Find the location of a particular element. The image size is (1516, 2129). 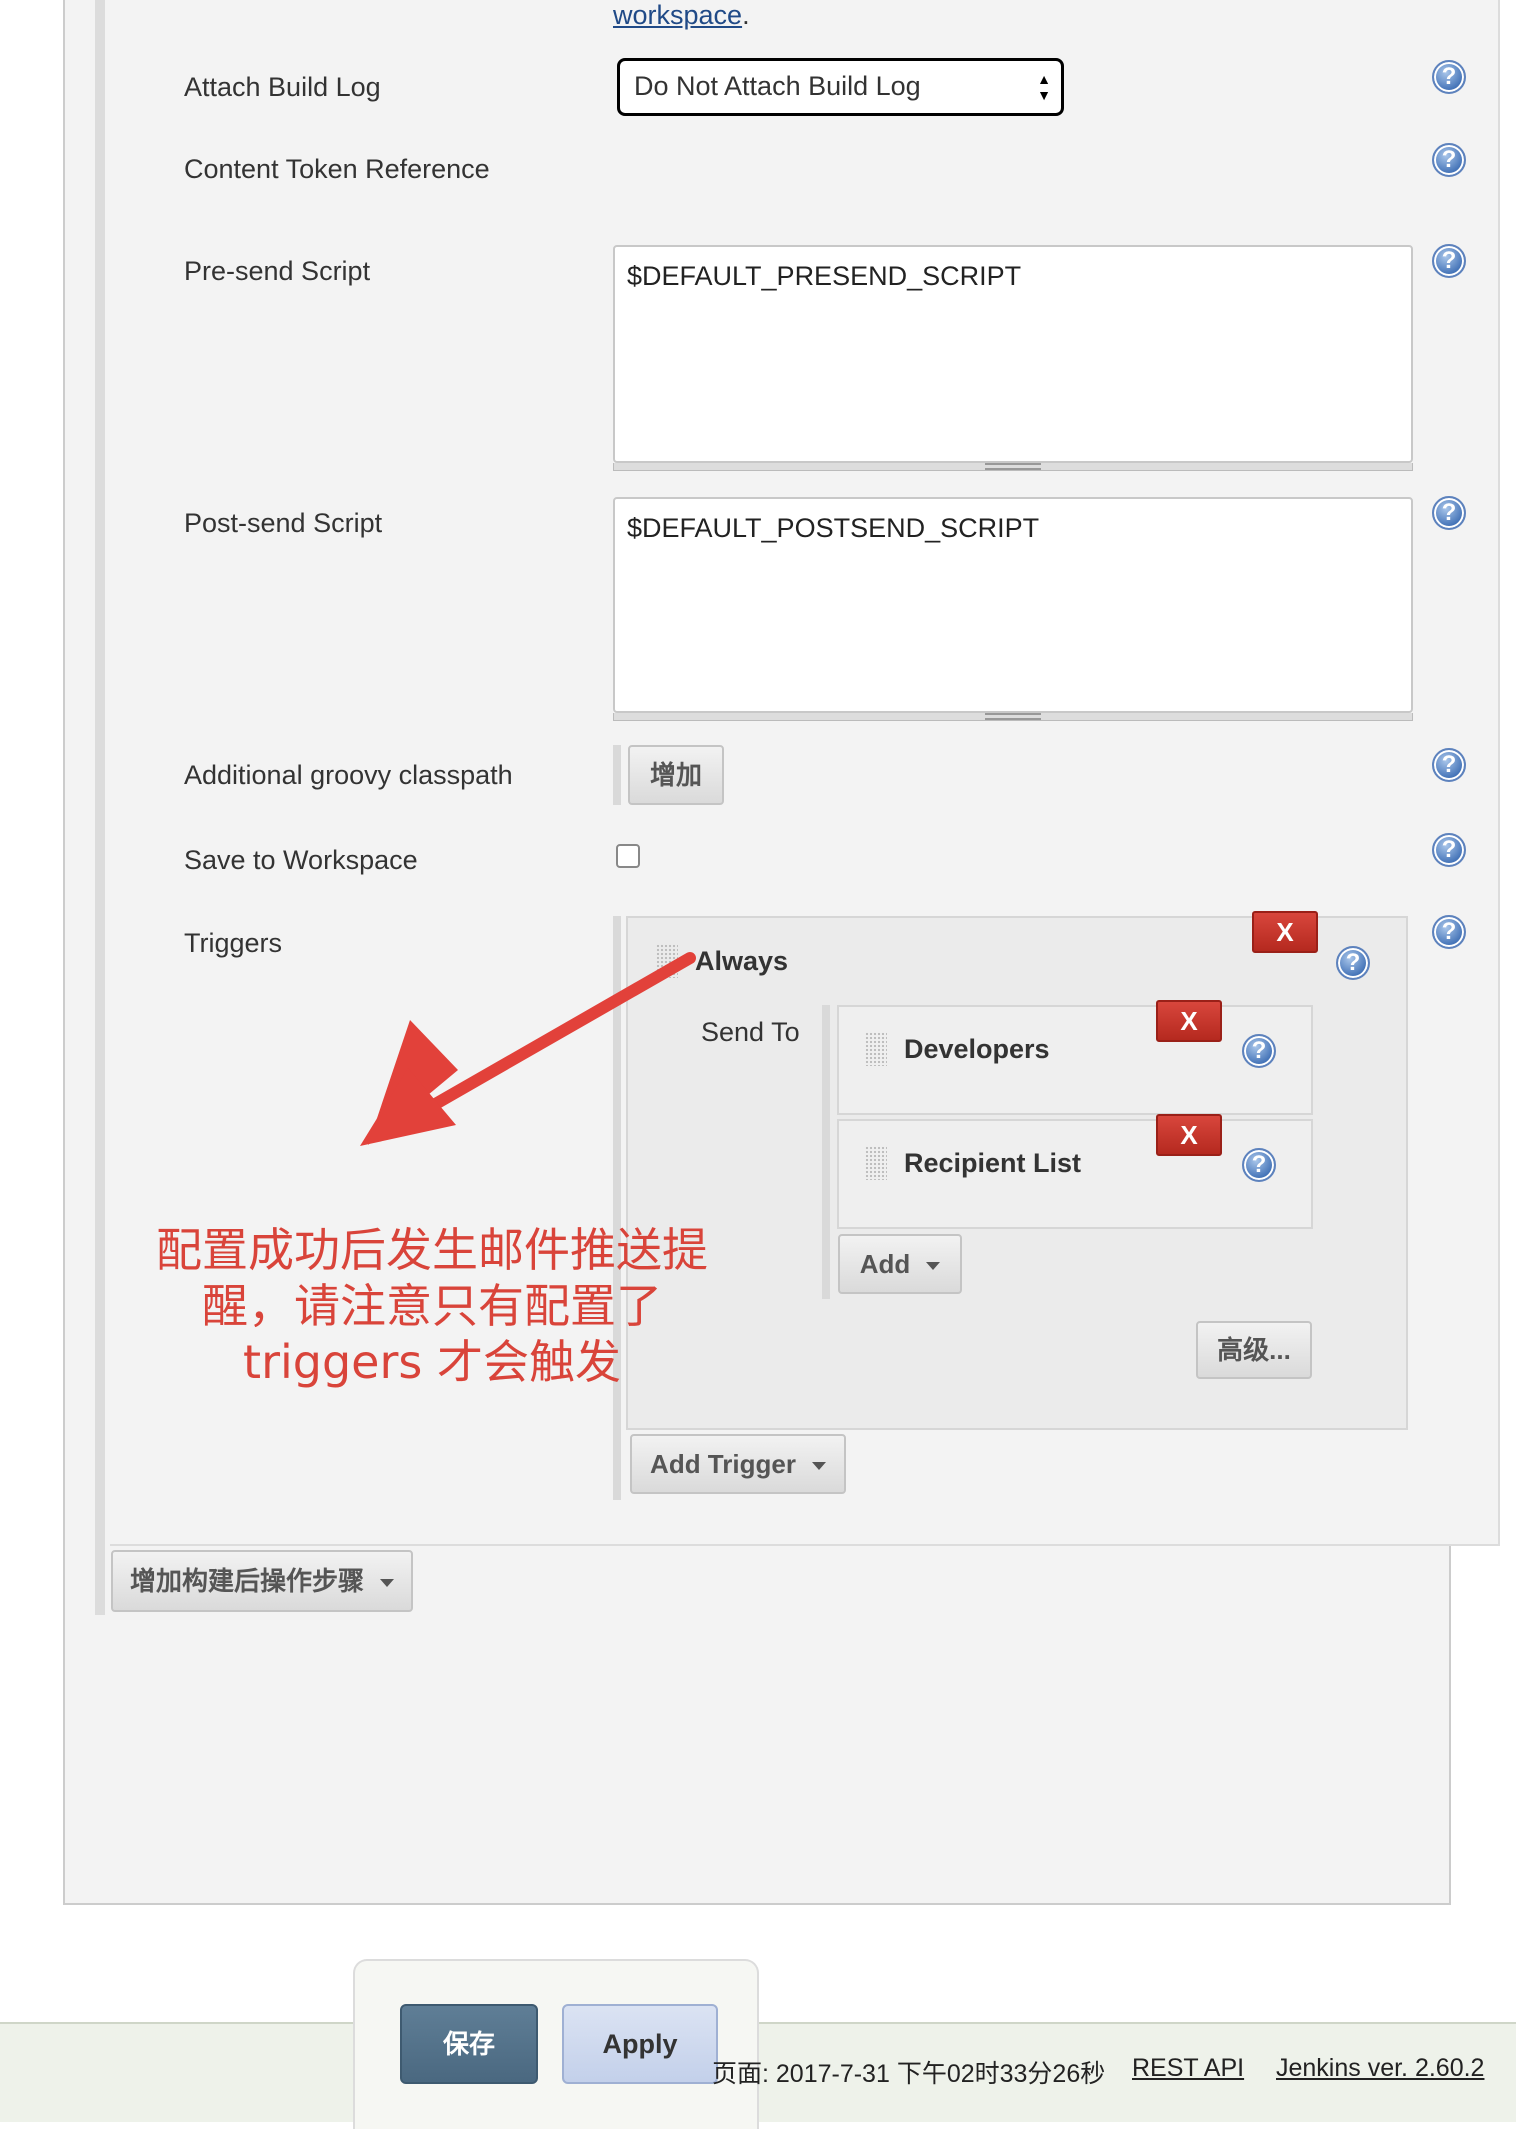

page-generated-text: 页面: 2017-7-31 下午02时33分26秒 is located at coordinates (909, 2074).